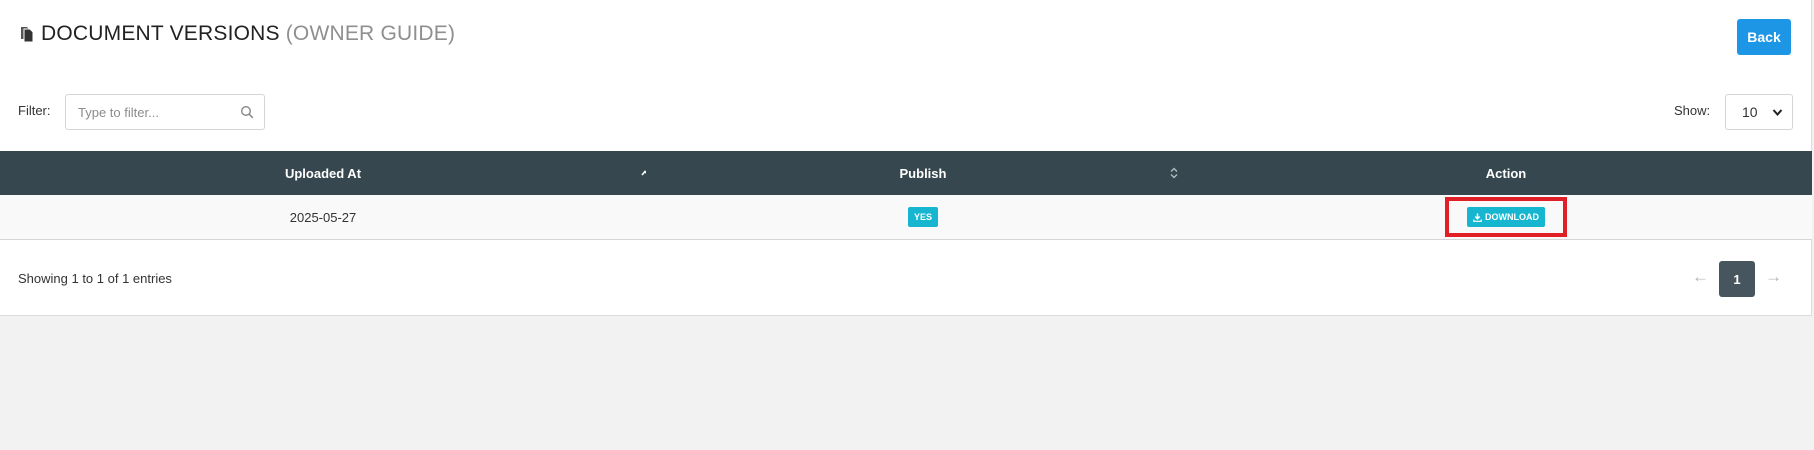  Describe the element at coordinates (160, 33) in the screenshot. I see `page-title-text: DOCUMENT VERSIONS` at that location.